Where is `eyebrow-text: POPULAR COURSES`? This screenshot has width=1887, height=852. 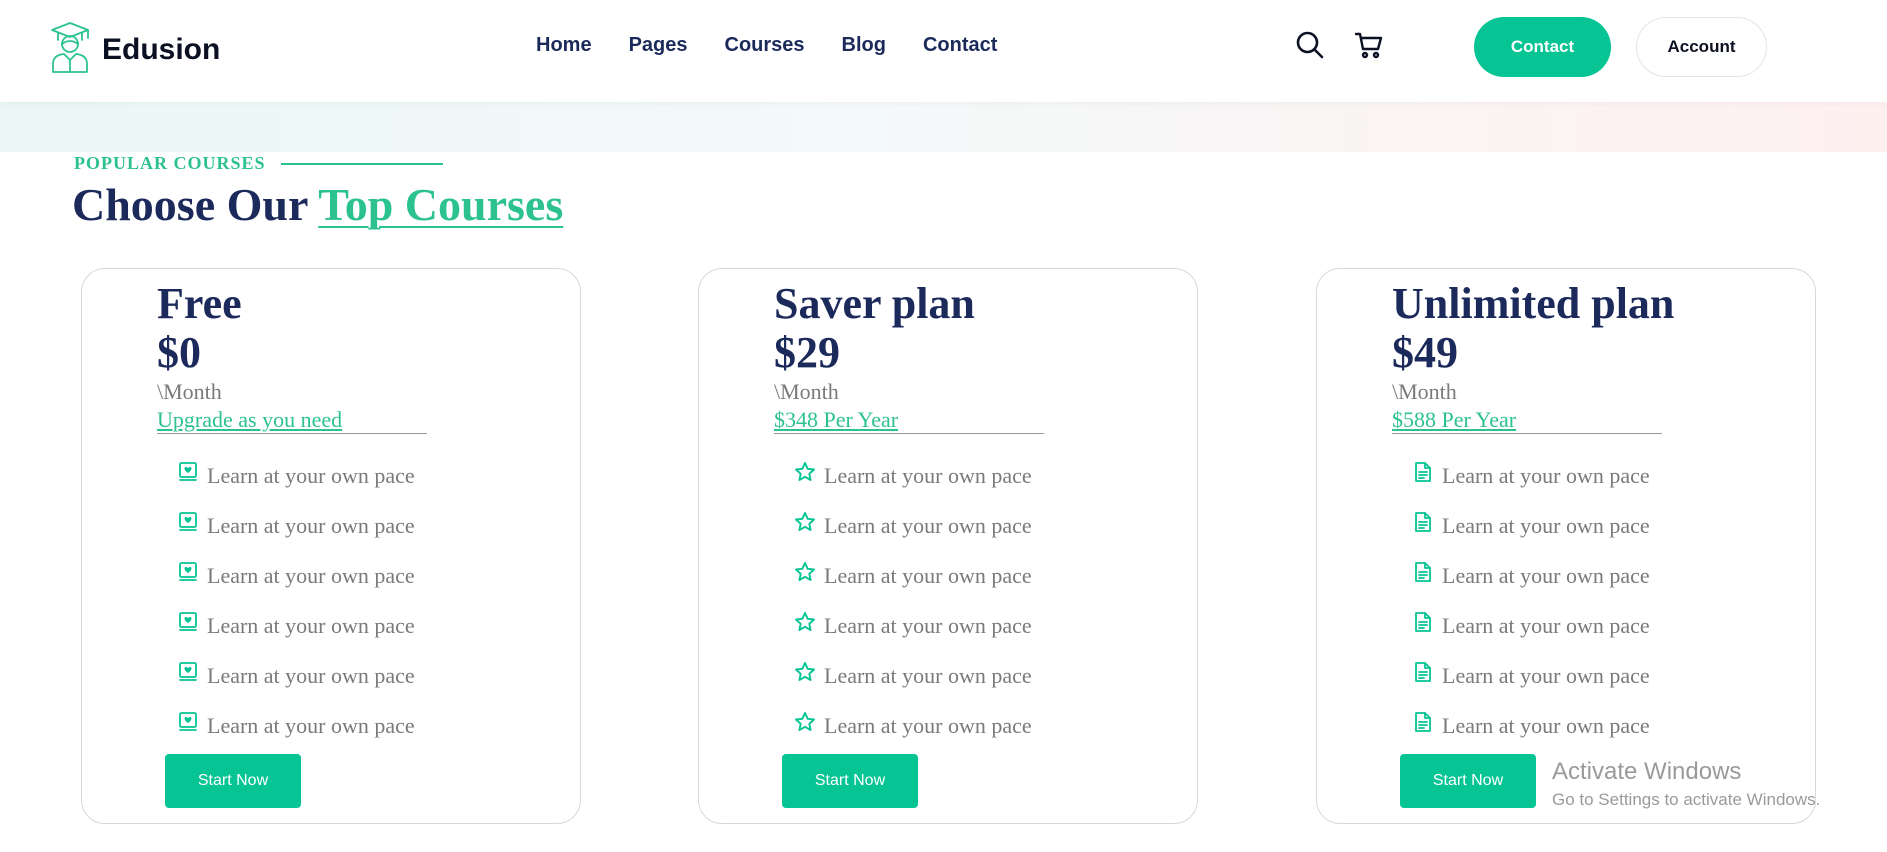 eyebrow-text: POPULAR COURSES is located at coordinates (170, 163).